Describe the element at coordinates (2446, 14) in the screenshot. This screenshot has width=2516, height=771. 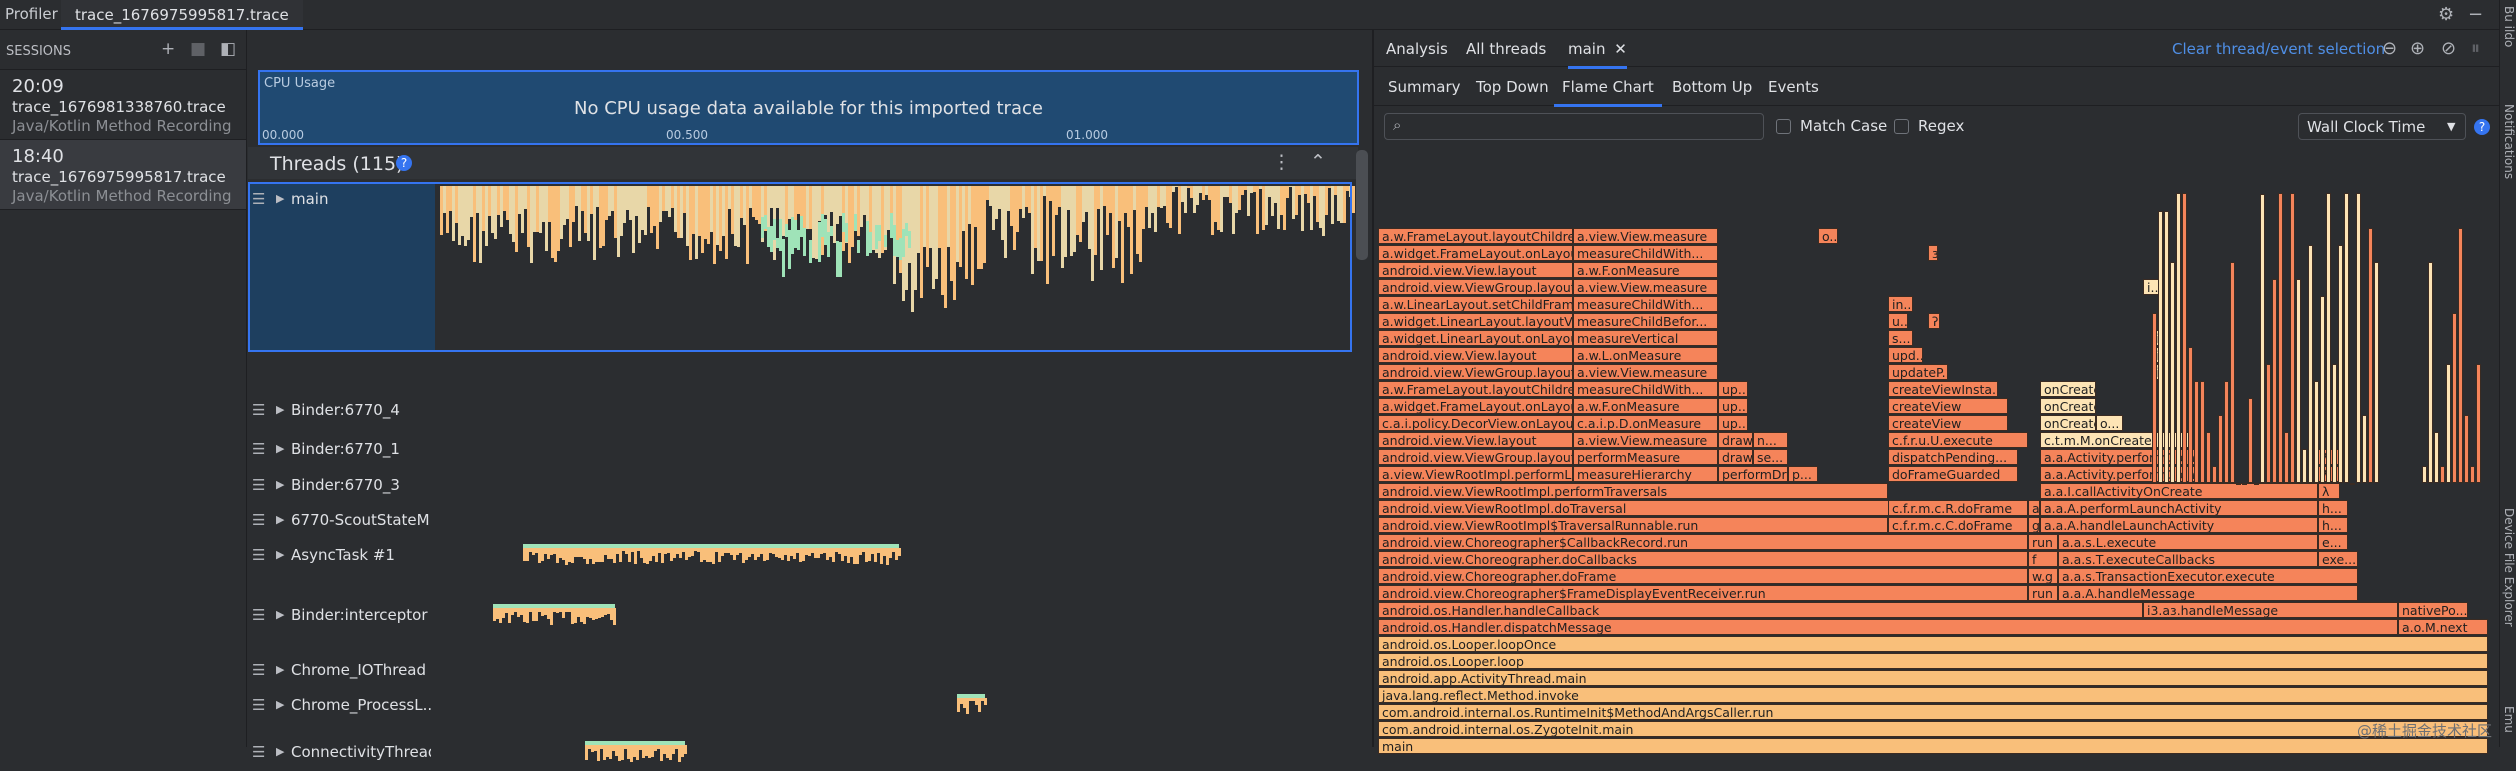
I see `gear-icon: ⚙` at that location.